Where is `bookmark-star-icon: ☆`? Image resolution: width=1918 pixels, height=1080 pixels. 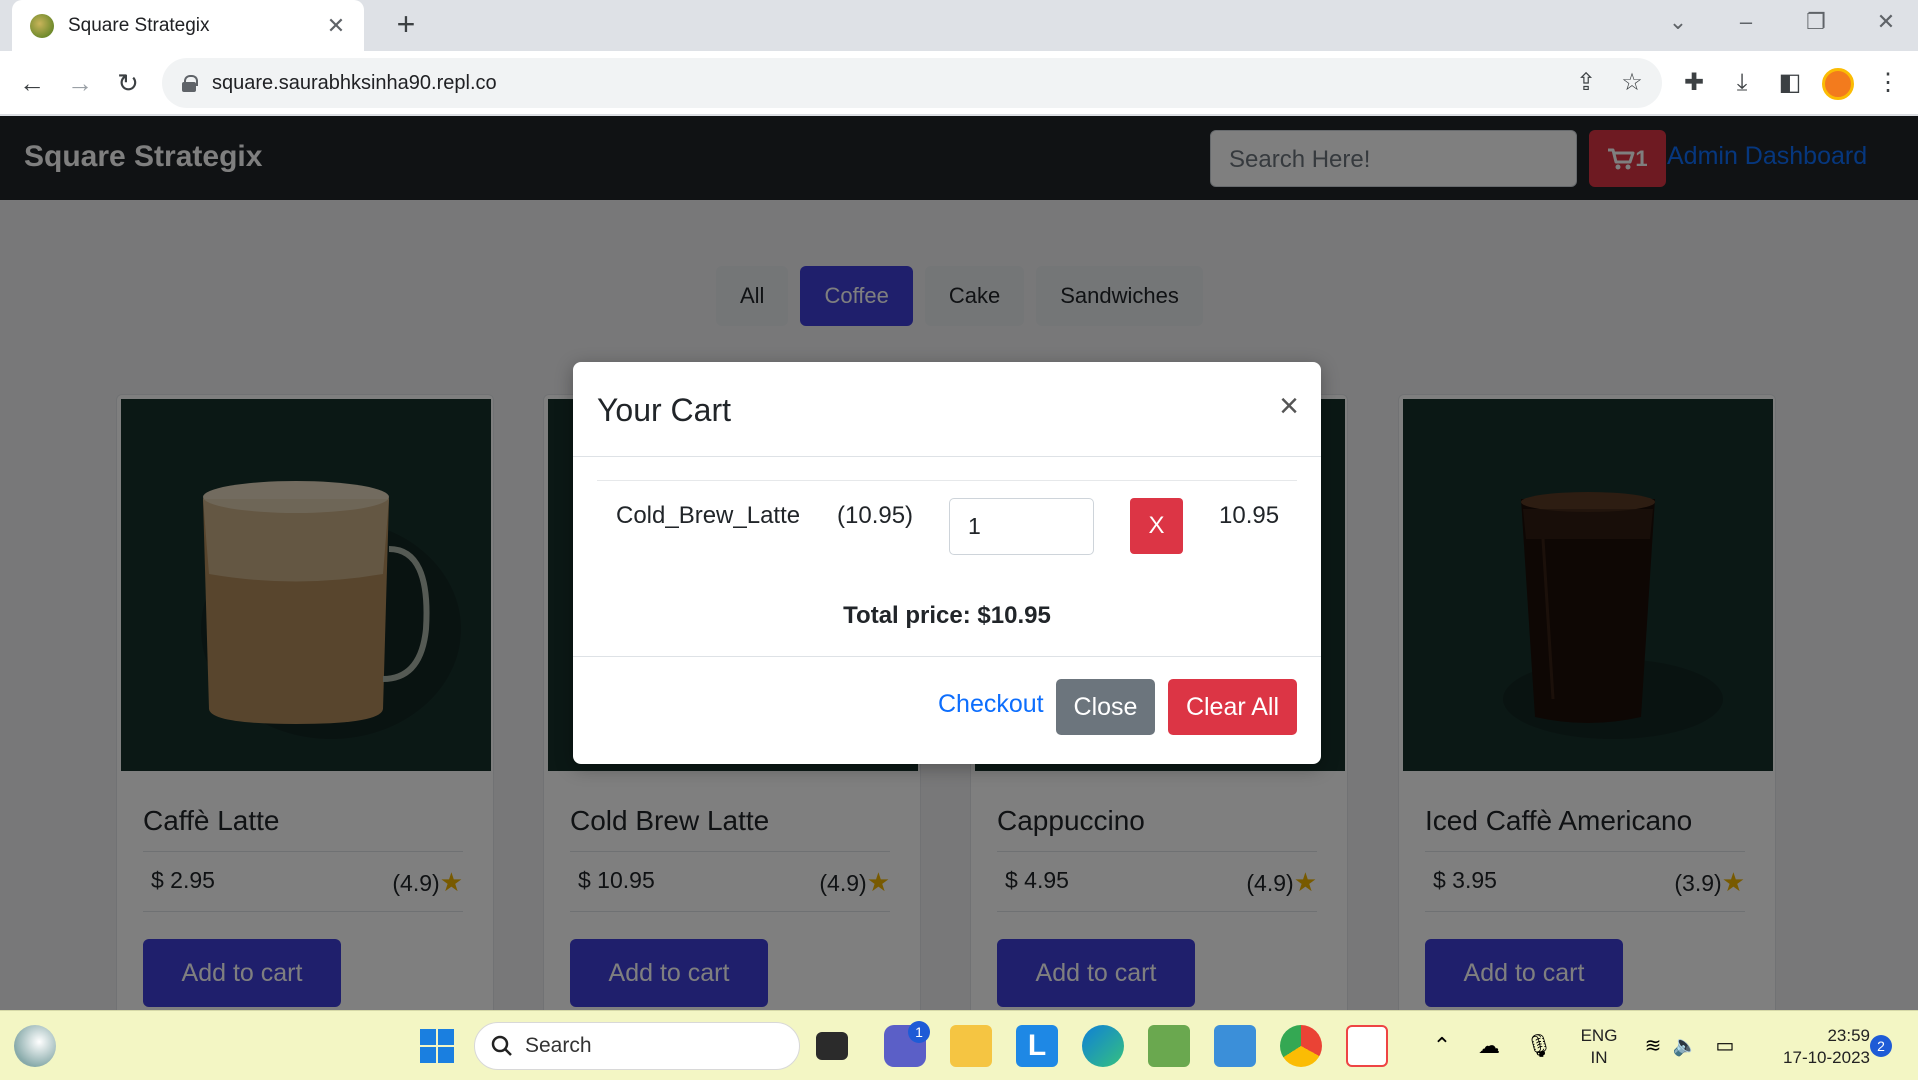 bookmark-star-icon: ☆ is located at coordinates (1632, 83).